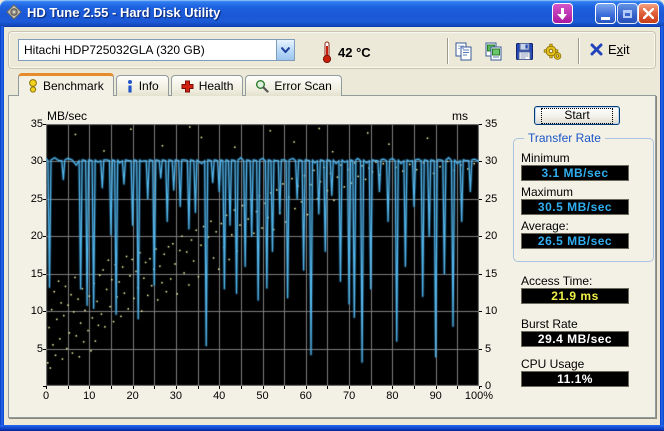  I want to click on download-arrow-button, so click(562, 13).